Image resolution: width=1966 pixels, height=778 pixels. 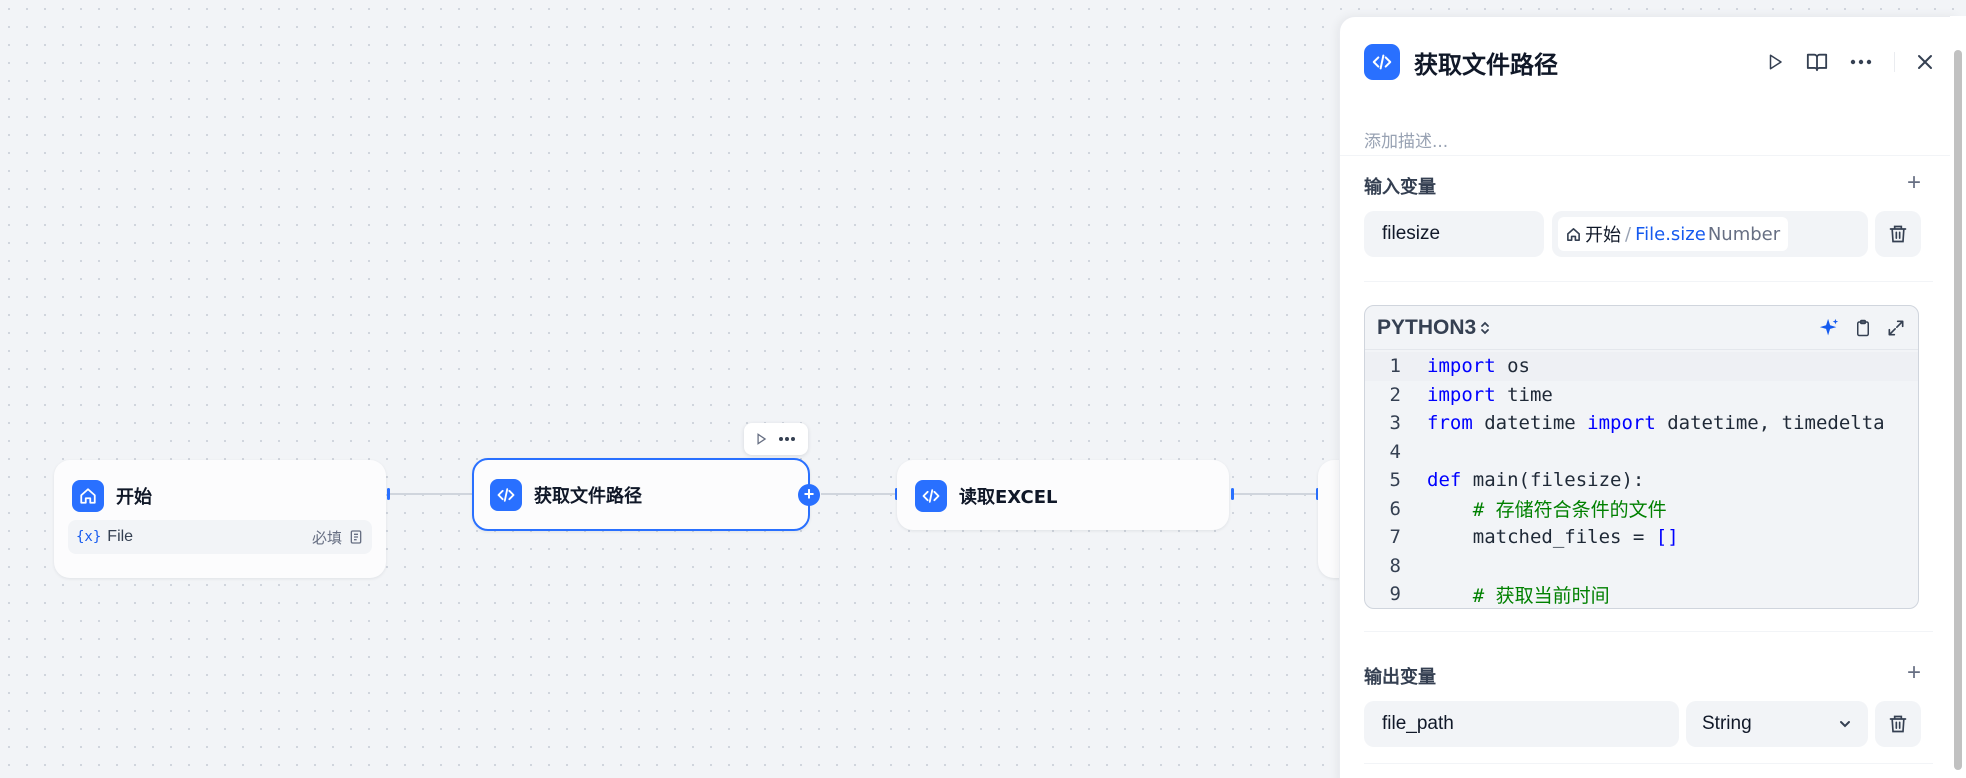 I want to click on ai-sparkle-icon, so click(x=1829, y=328).